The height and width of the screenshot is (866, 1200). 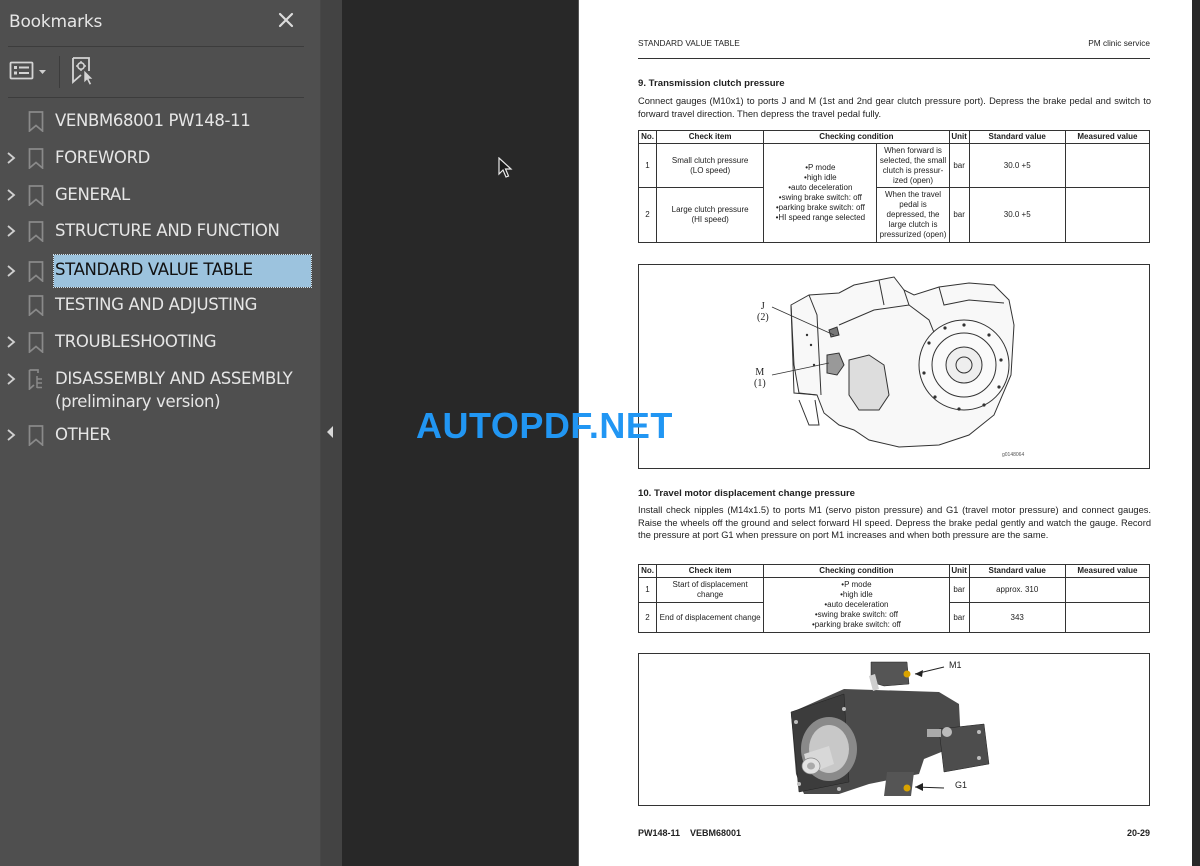 I want to click on close-icon, so click(x=286, y=20).